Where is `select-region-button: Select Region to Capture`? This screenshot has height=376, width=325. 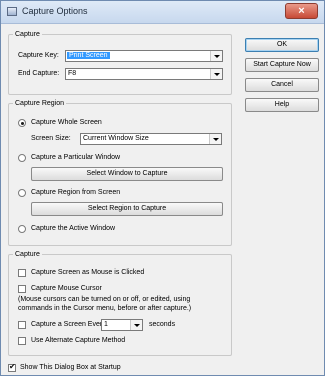
select-region-button: Select Region to Capture is located at coordinates (127, 209).